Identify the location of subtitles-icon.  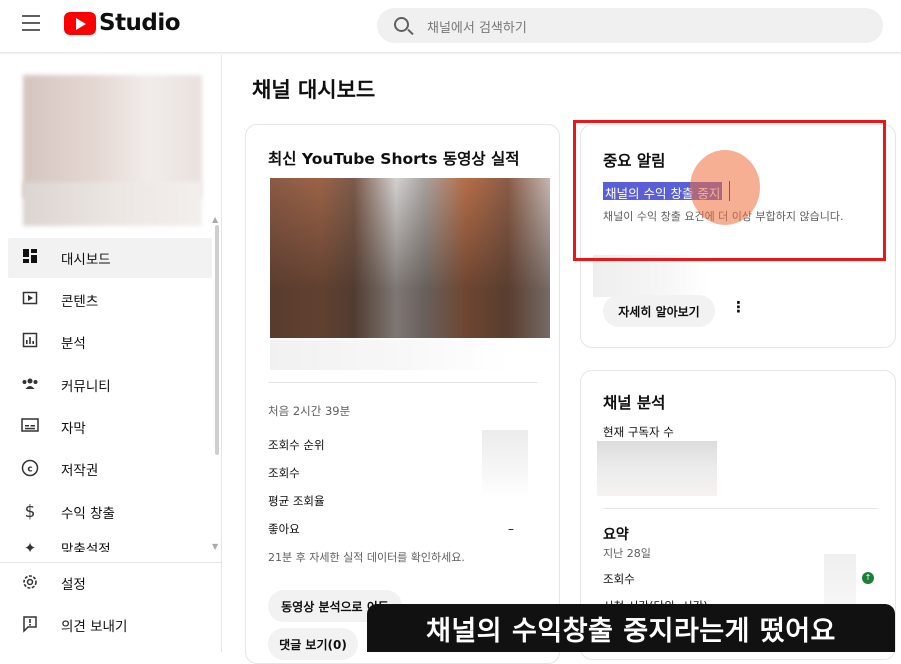
(30, 427).